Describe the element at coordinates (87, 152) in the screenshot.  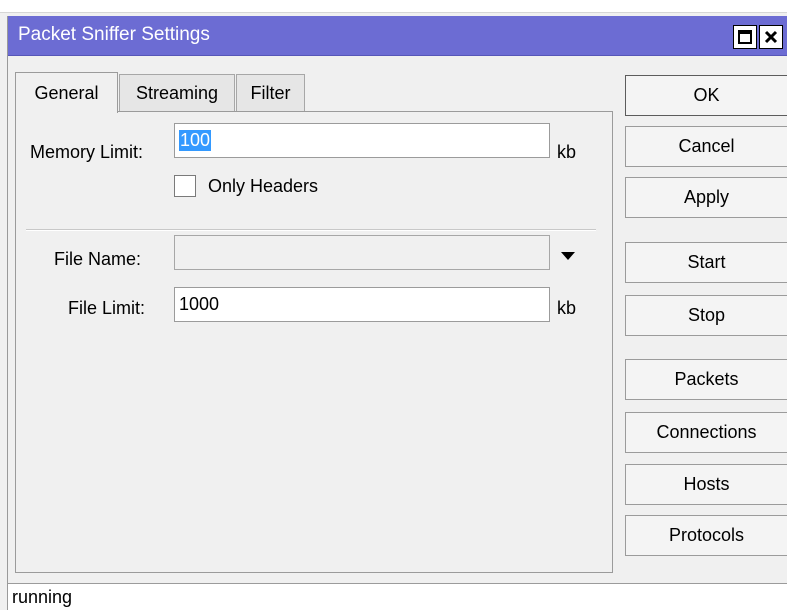
I see `memory-limit-label: Memory Limit:` at that location.